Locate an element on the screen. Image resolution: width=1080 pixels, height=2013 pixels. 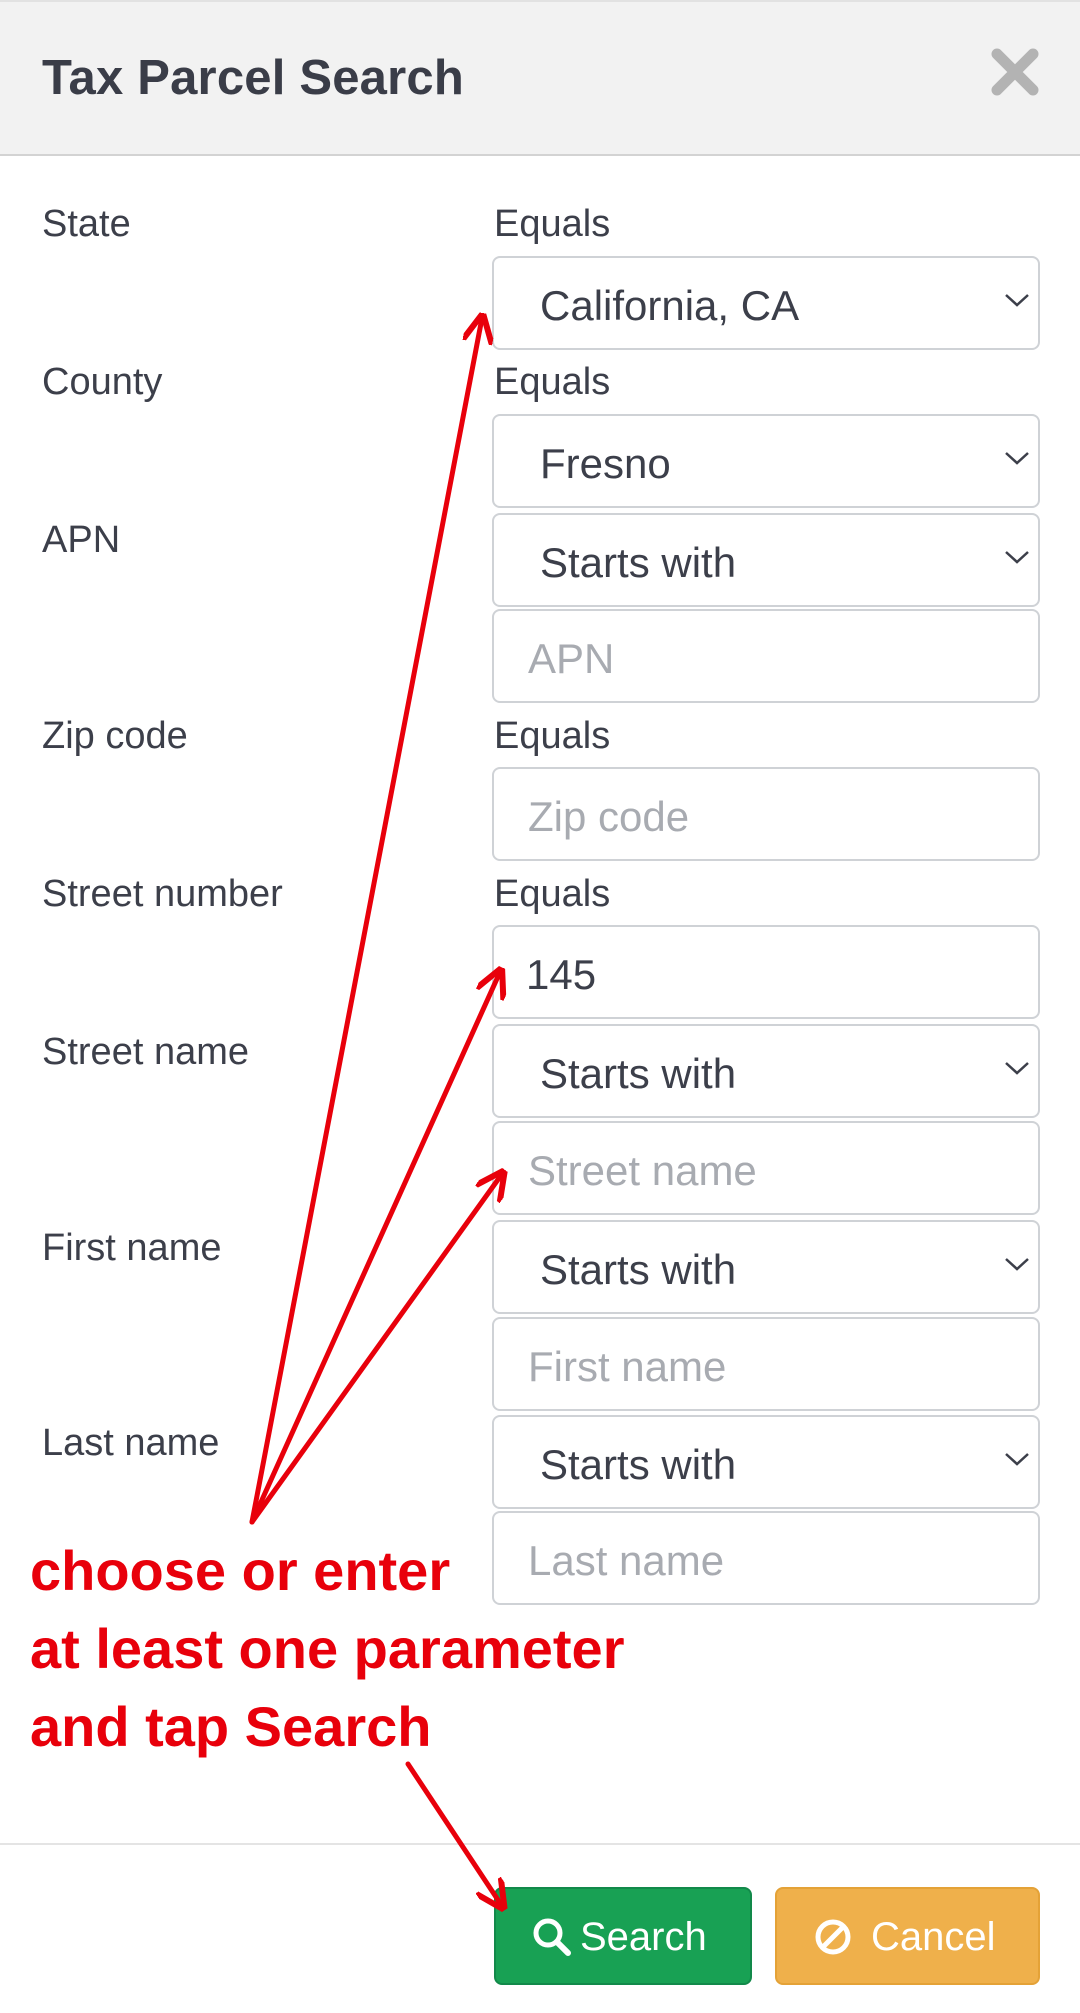
last-name-operator-value: Starts with is located at coordinates (638, 1464).